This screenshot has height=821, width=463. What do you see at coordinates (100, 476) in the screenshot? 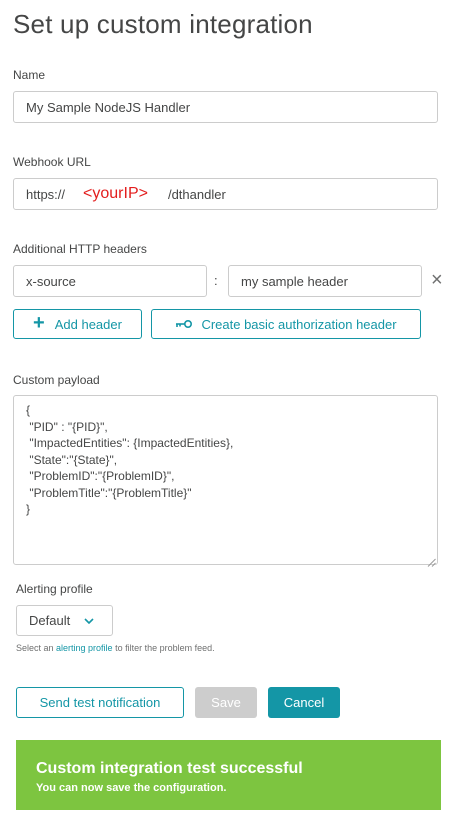
I see `payload-line: "ProblemID":"{ProblemID}",` at bounding box center [100, 476].